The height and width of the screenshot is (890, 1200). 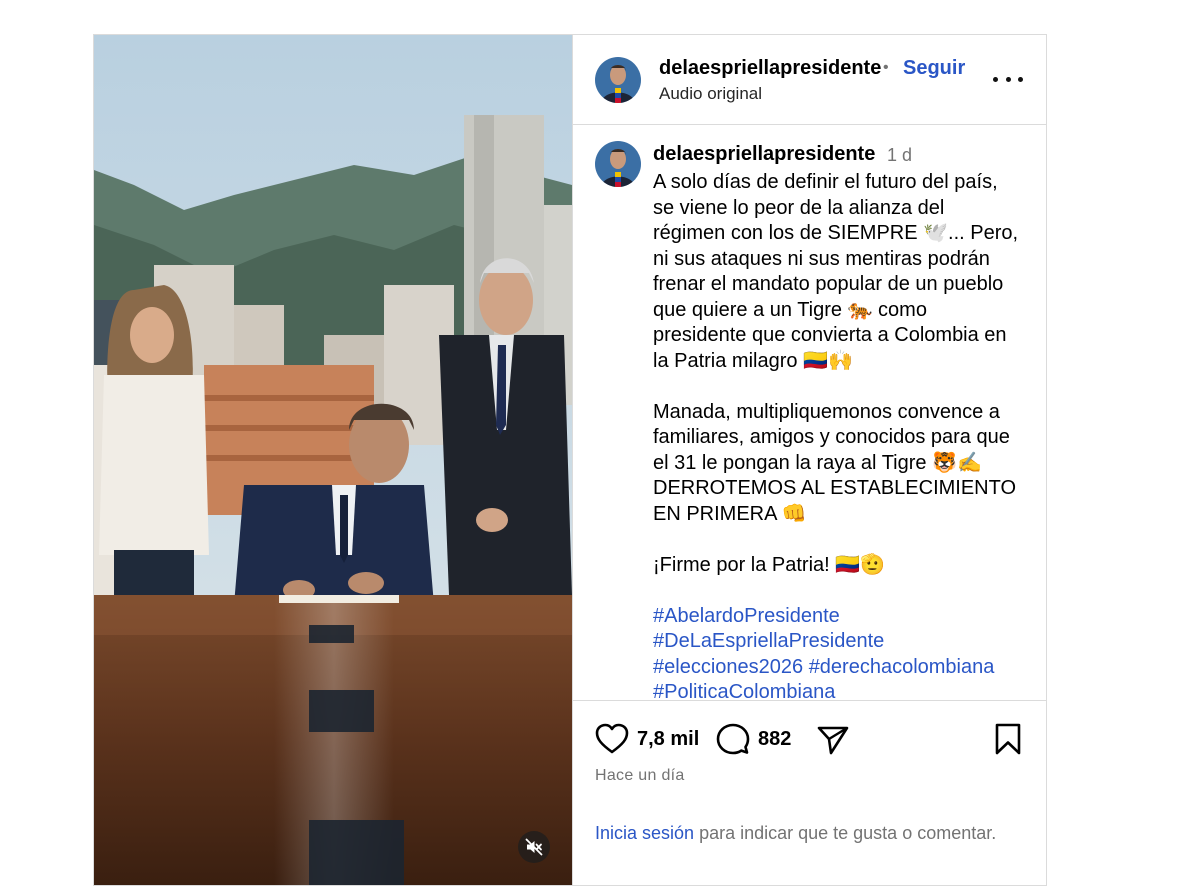 What do you see at coordinates (843, 617) in the screenshot?
I see `hashtag-line: #AbelardoPresidente` at bounding box center [843, 617].